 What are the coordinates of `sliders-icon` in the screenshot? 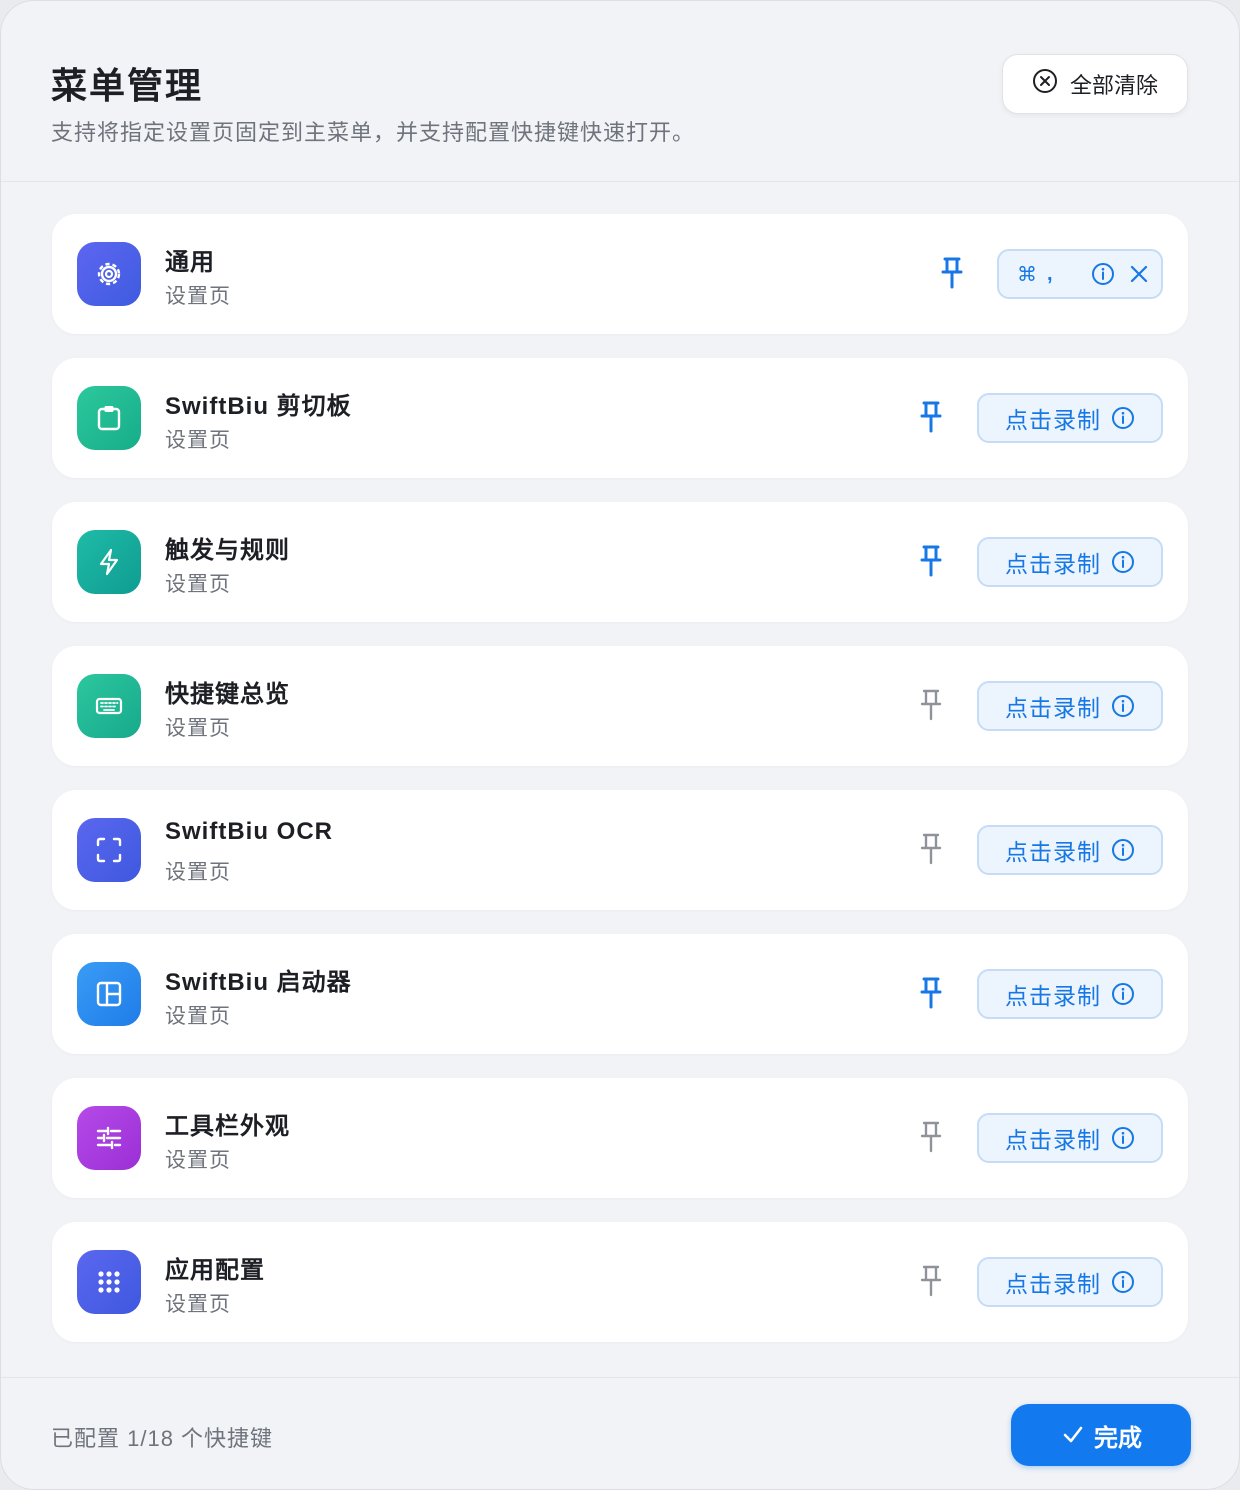 It's located at (109, 1138).